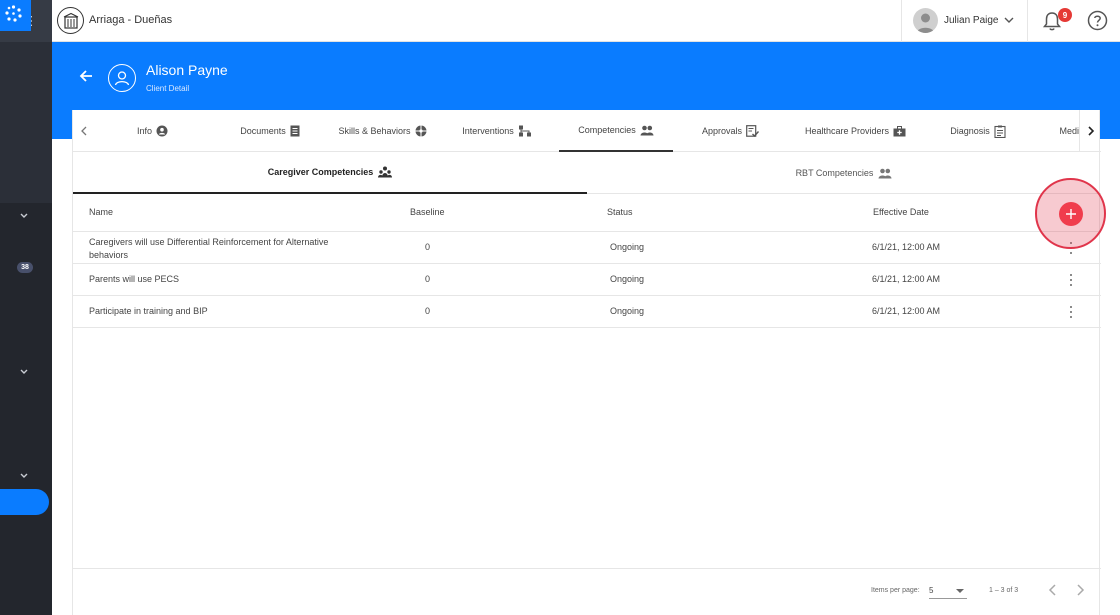 The width and height of the screenshot is (1120, 615). Describe the element at coordinates (1097, 20) in the screenshot. I see `help-icon` at that location.